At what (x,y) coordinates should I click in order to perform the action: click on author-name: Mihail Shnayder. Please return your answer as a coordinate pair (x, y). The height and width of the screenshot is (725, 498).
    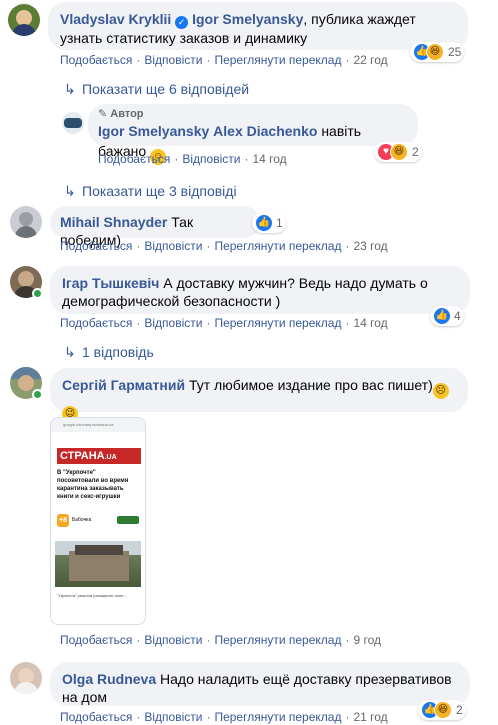
    Looking at the image, I should click on (113, 222).